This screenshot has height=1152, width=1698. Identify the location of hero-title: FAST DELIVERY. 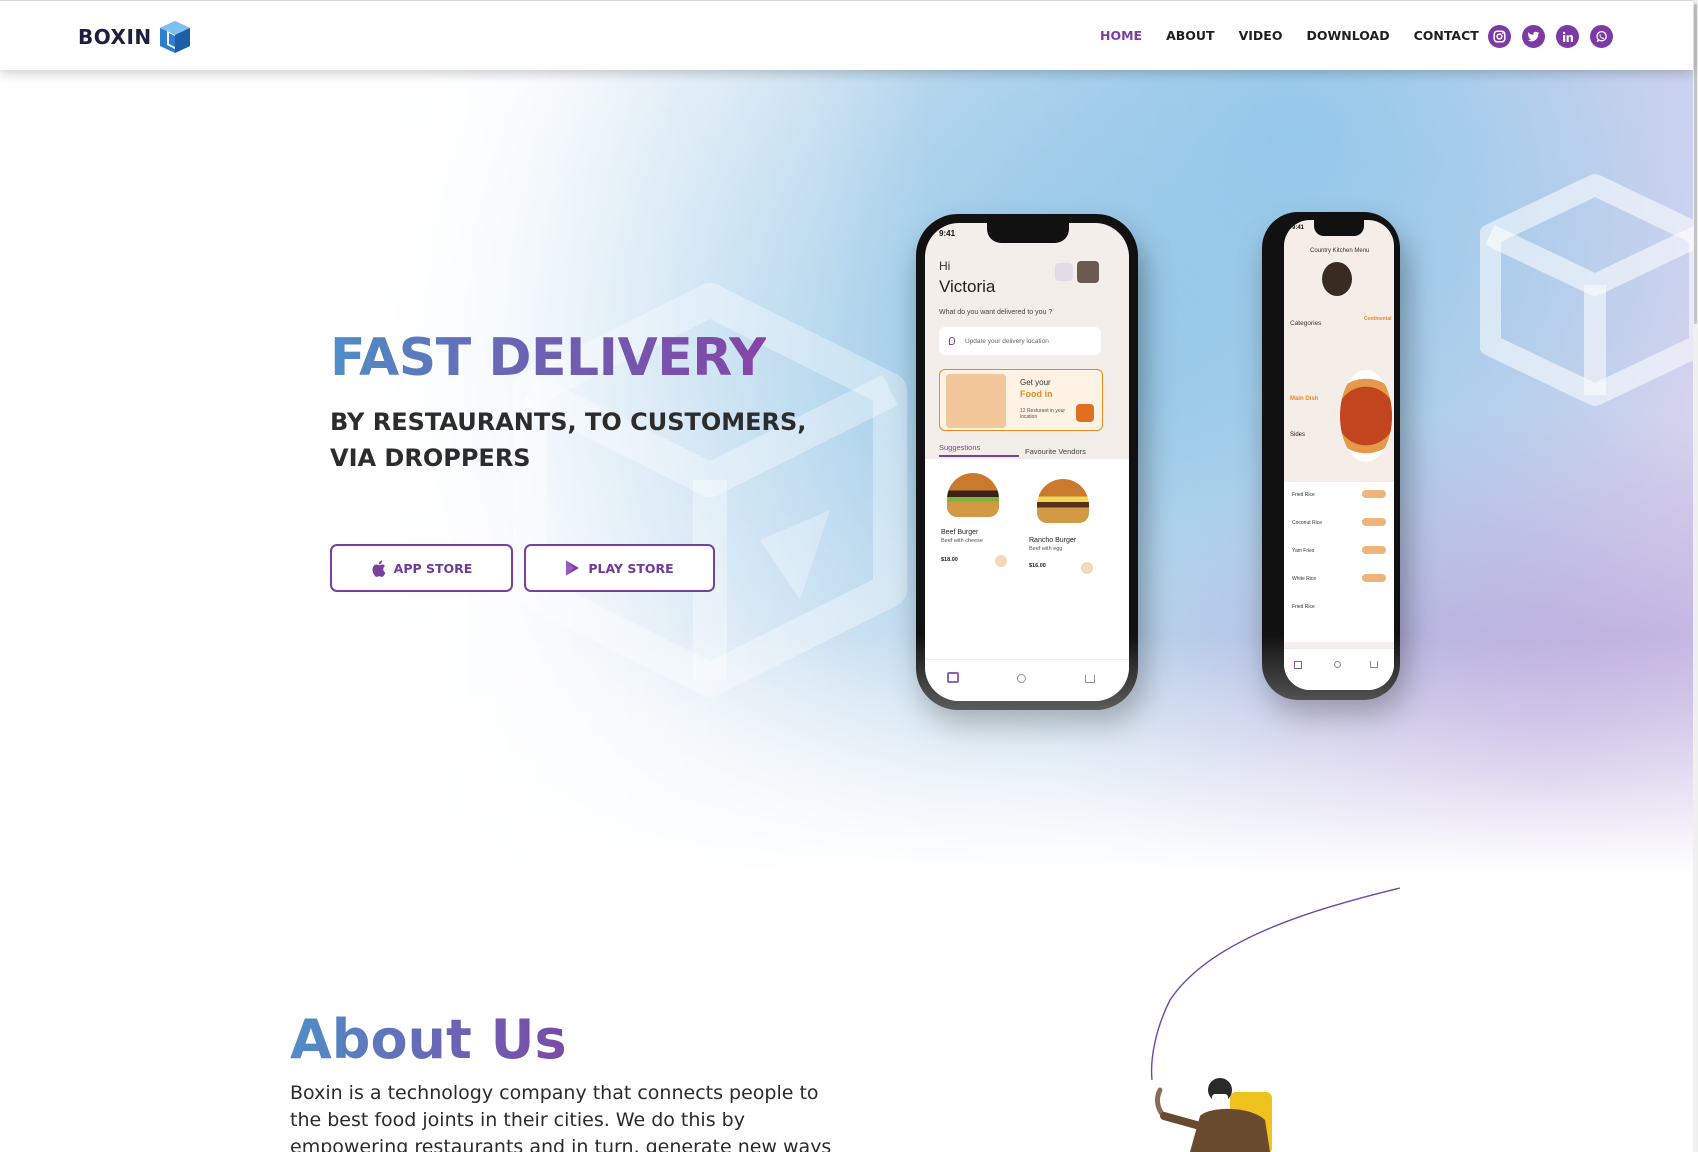
(548, 358).